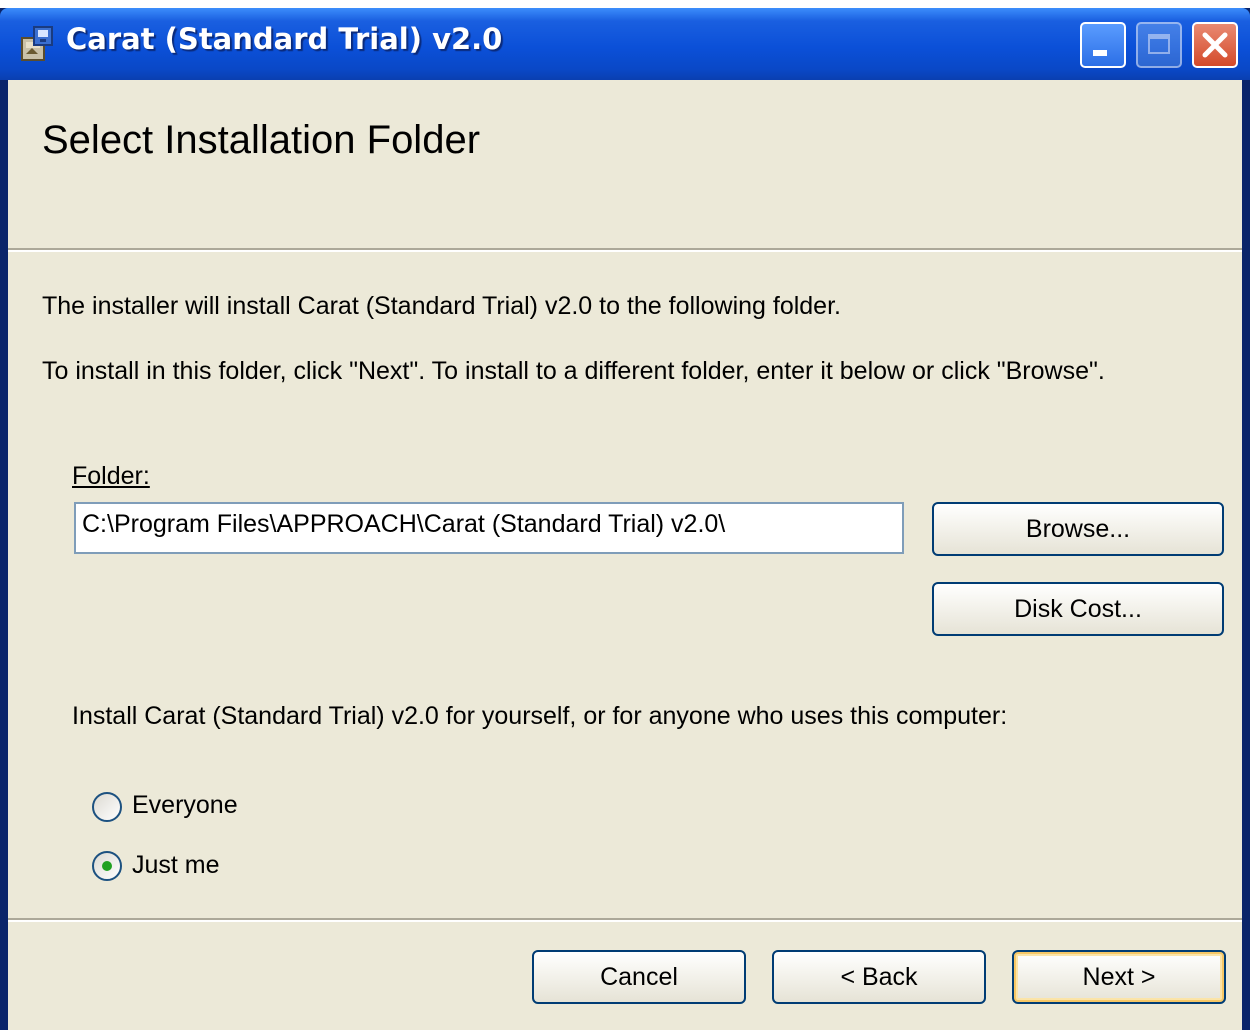 Image resolution: width=1250 pixels, height=1030 pixels. I want to click on cancel-button: Cancel, so click(639, 977).